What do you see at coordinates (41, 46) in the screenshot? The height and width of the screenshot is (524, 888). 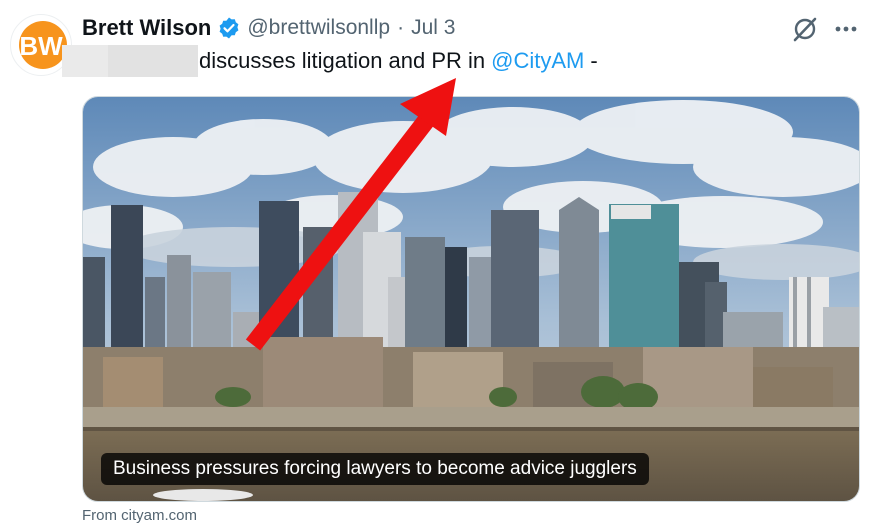 I see `svg-text: BW` at bounding box center [41, 46].